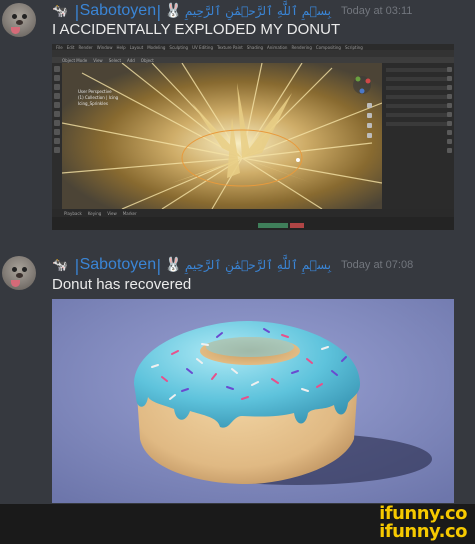 The image size is (475, 544). Describe the element at coordinates (57, 136) in the screenshot. I see `blender-tool-shelf` at that location.